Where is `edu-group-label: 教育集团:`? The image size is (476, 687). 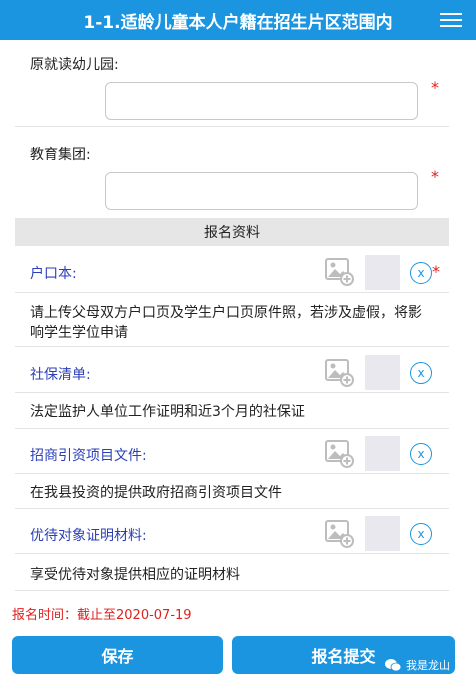
edu-group-label: 教育集团: is located at coordinates (60, 155).